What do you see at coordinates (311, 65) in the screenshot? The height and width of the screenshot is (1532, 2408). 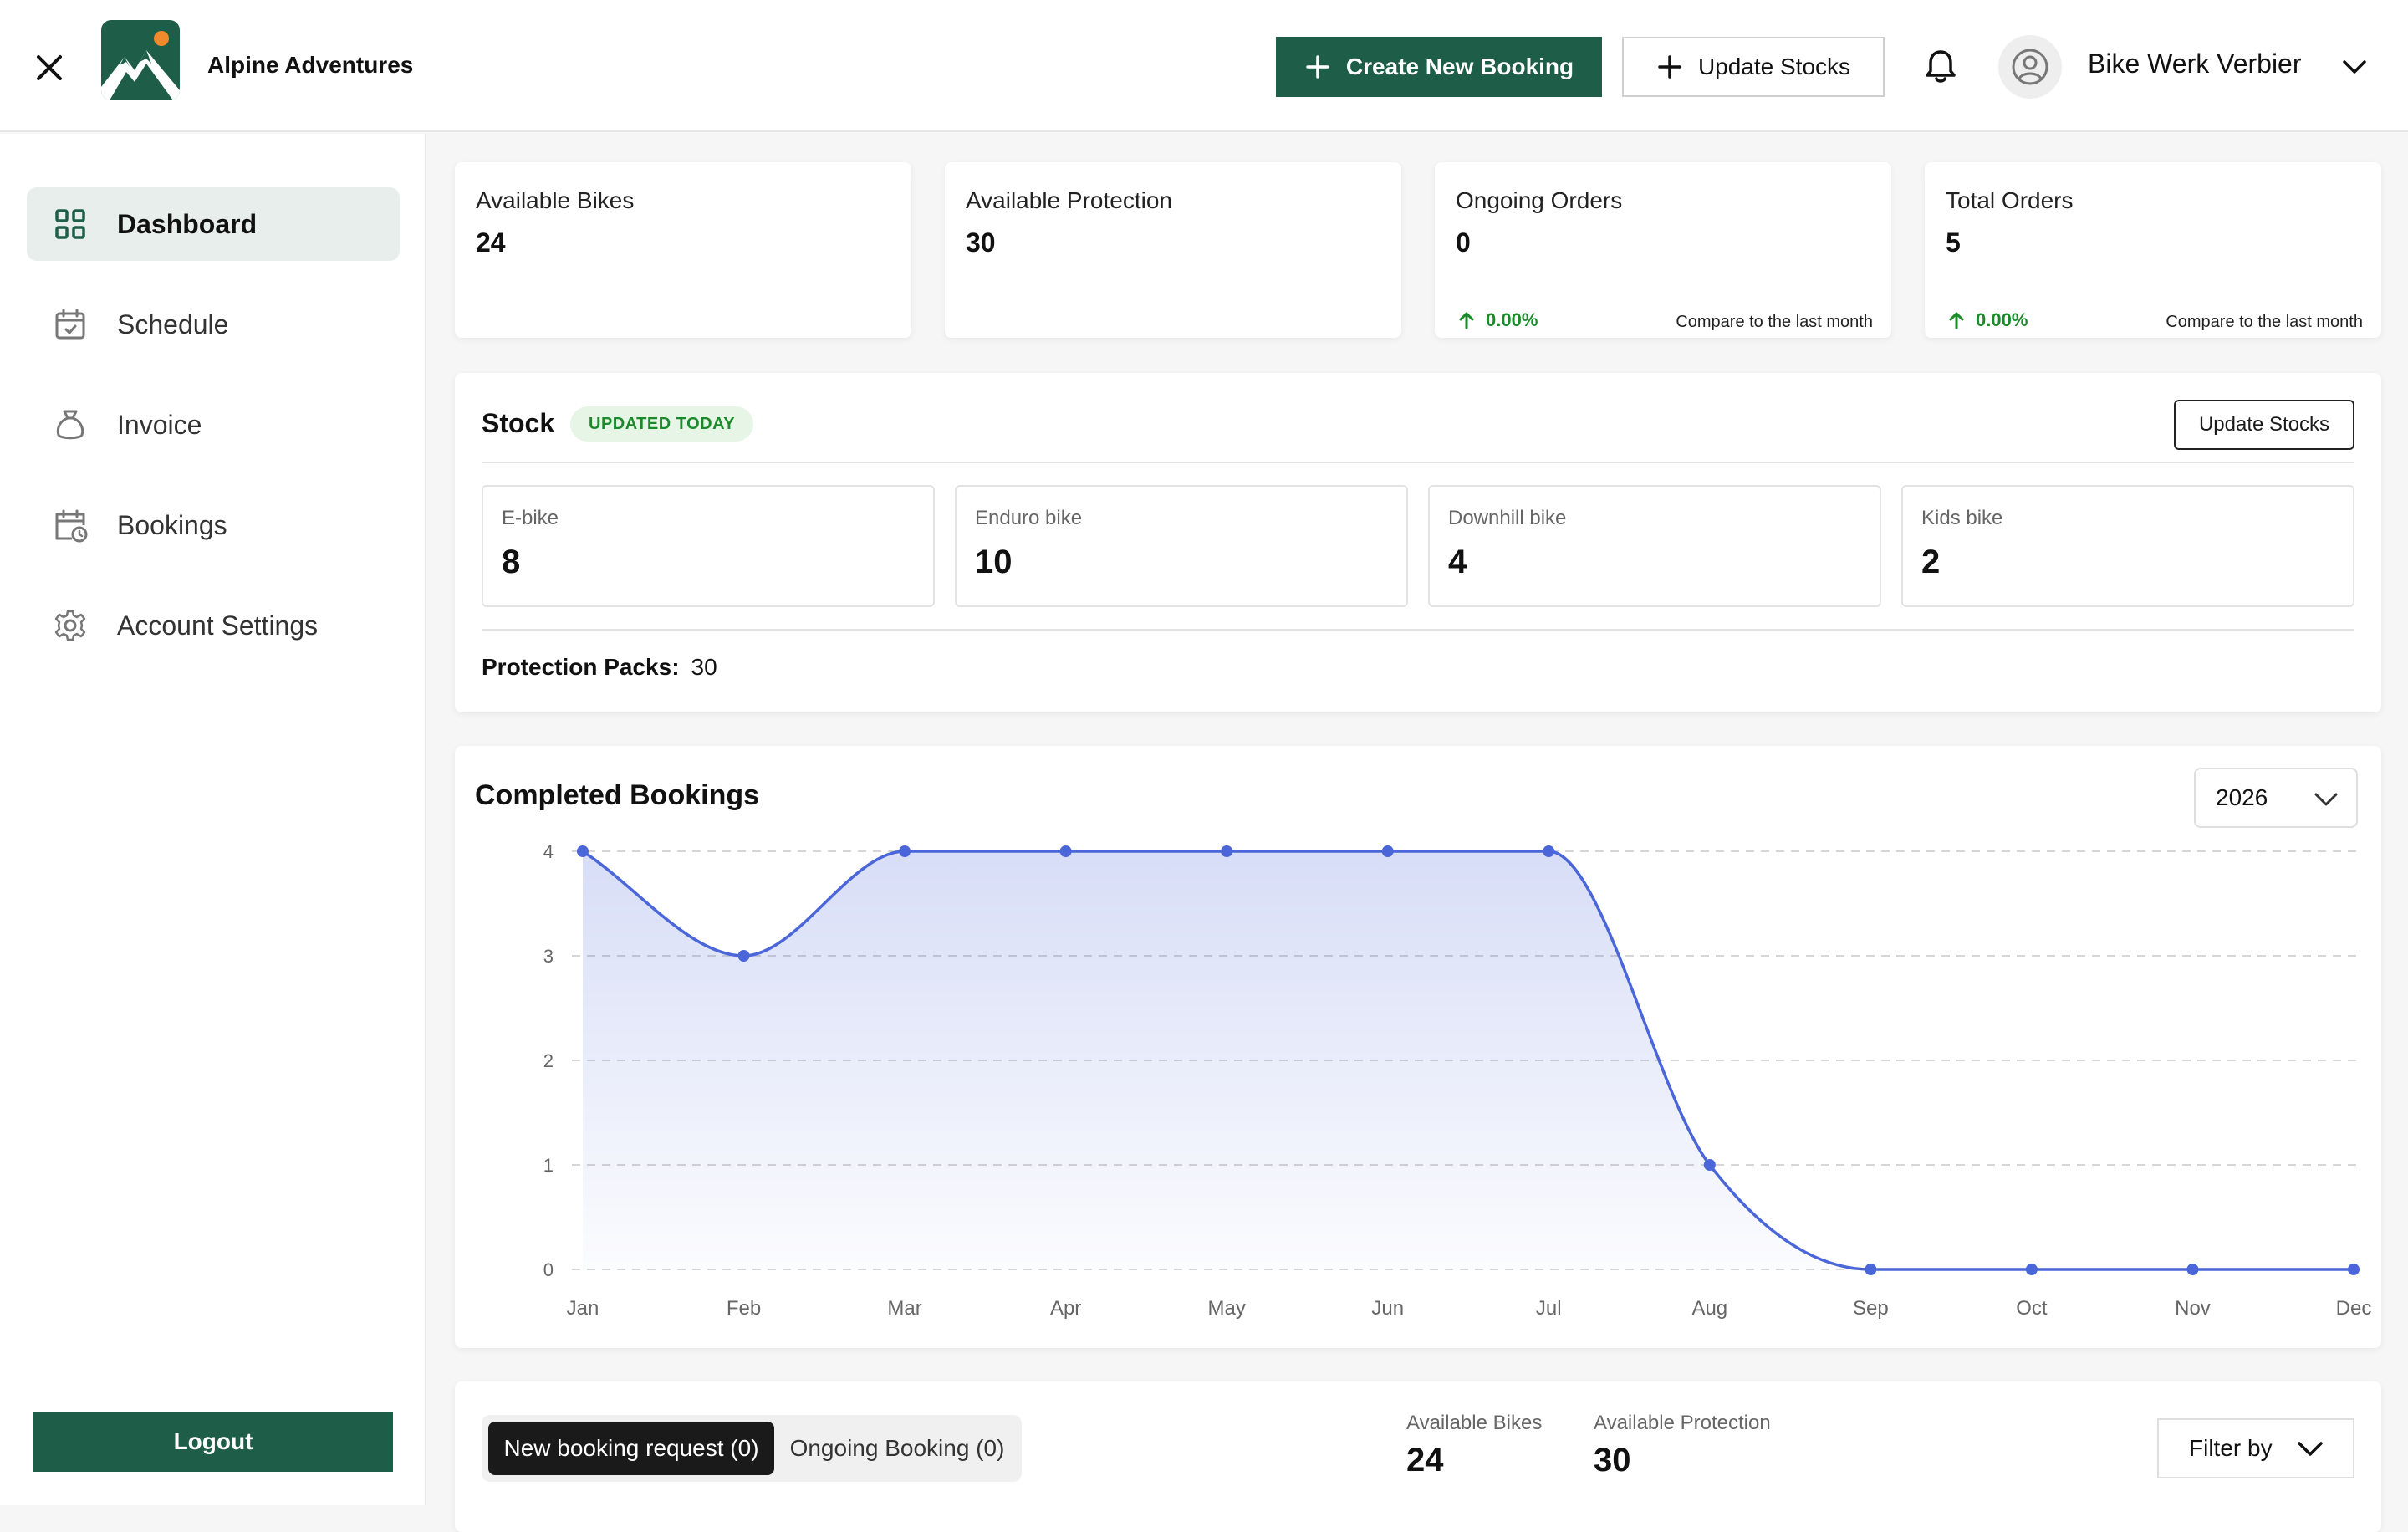 I see `brand-name: Alpine Adventures` at bounding box center [311, 65].